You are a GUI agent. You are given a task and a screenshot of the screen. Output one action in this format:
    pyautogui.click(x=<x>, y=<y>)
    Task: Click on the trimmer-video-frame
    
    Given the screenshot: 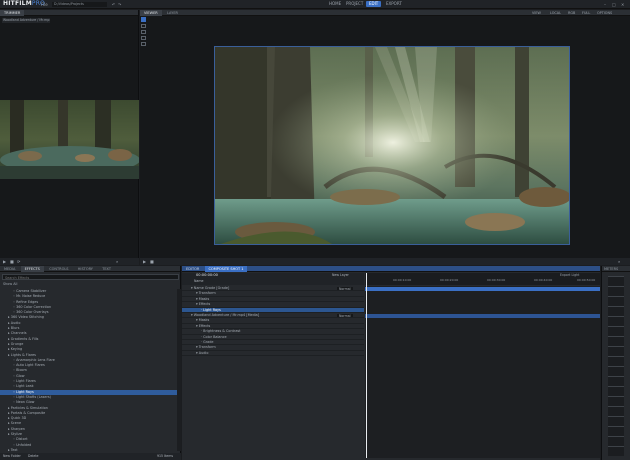 What is the action you would take?
    pyautogui.click(x=69, y=139)
    